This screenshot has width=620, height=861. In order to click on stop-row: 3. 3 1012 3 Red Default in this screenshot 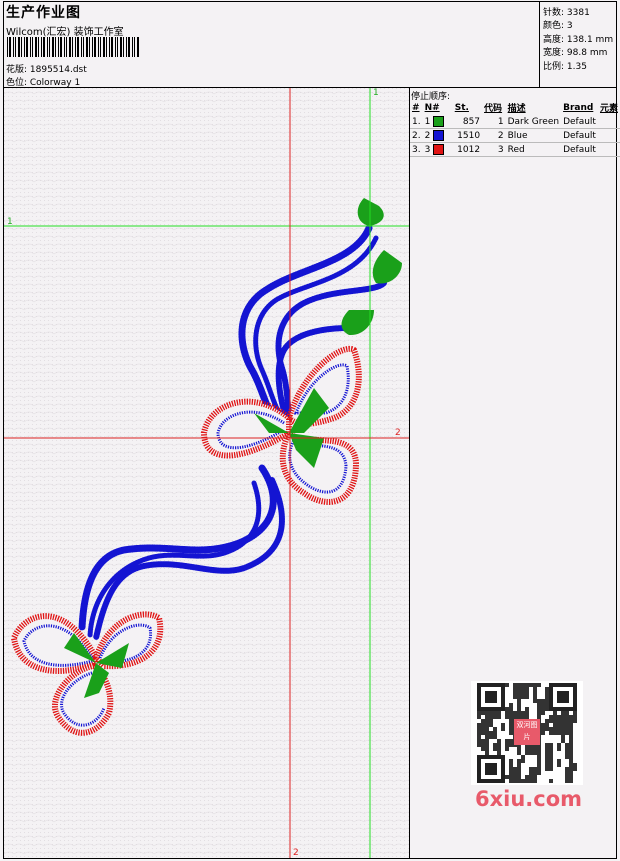, I will do `click(515, 149)`.